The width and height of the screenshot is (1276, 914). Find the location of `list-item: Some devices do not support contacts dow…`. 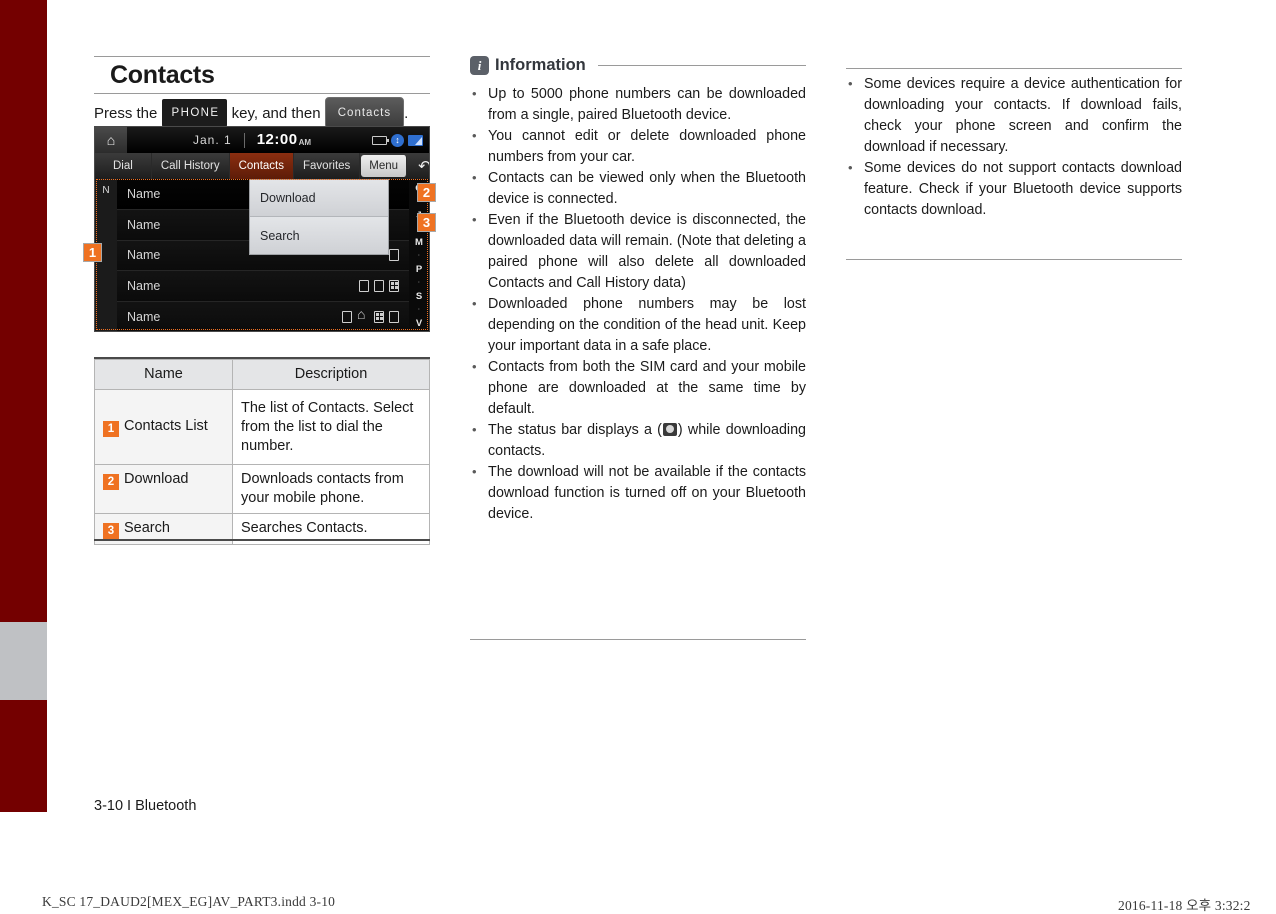

list-item: Some devices do not support contacts dow… is located at coordinates (1014, 189).